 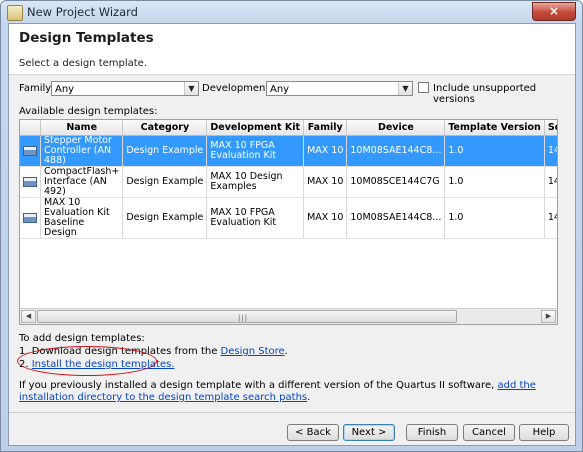 I want to click on instructions-heading: To add design templates:, so click(x=82, y=338).